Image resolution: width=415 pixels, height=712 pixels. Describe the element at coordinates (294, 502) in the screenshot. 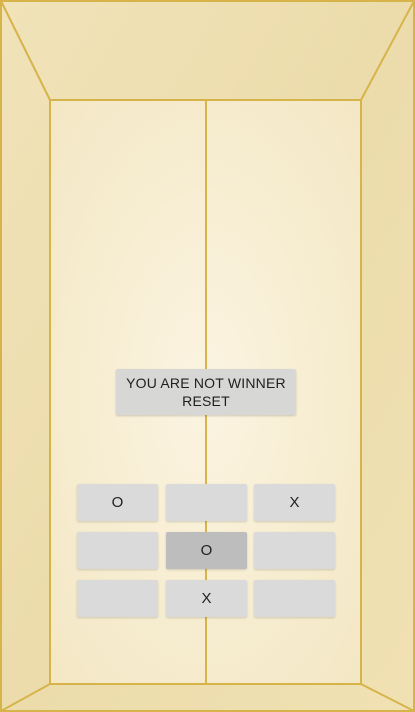

I see `board-cell-2: X` at that location.